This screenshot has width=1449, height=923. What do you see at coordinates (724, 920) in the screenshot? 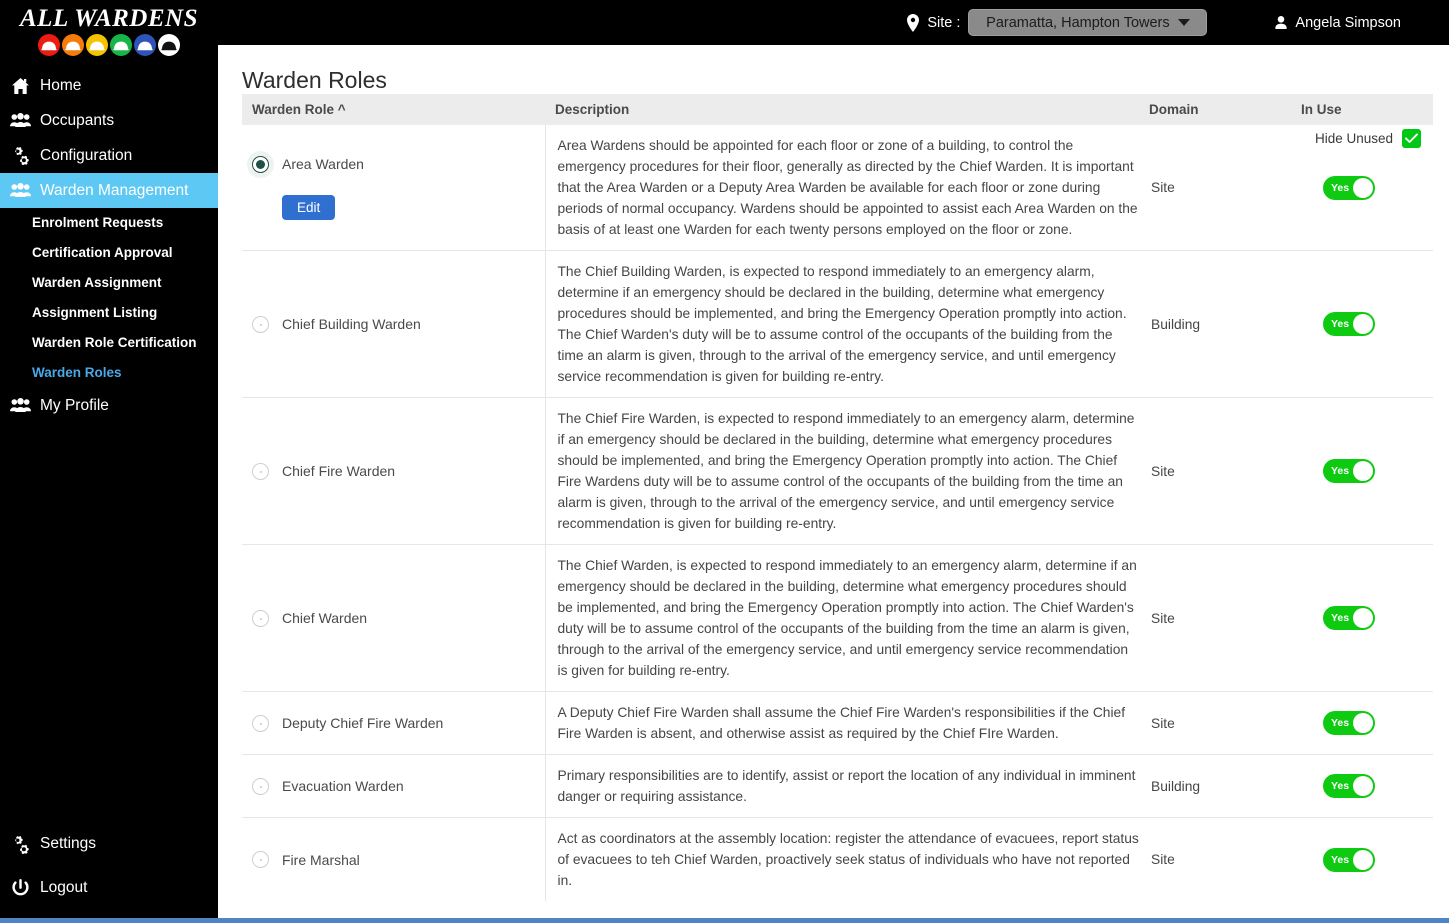
I see `bottom-accent-strip` at bounding box center [724, 920].